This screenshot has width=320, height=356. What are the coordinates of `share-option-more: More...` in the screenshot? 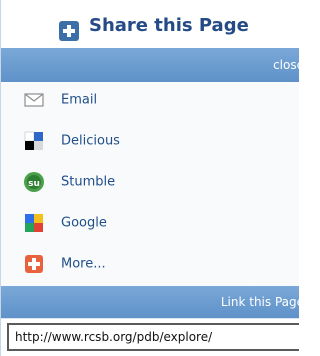 It's located at (150, 264).